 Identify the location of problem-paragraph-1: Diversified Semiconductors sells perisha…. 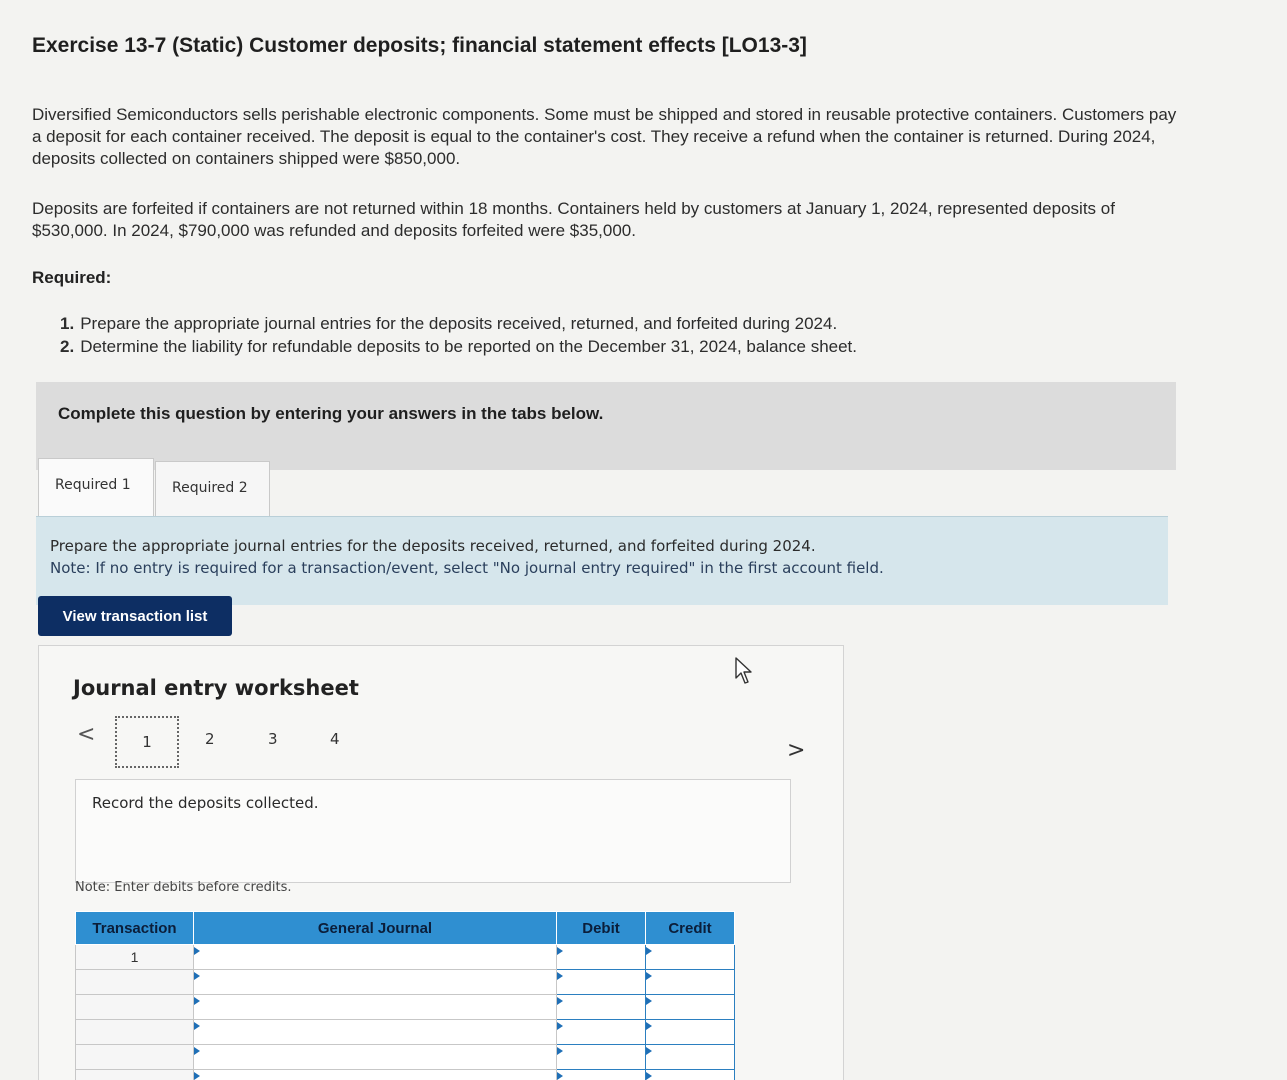
(604, 136).